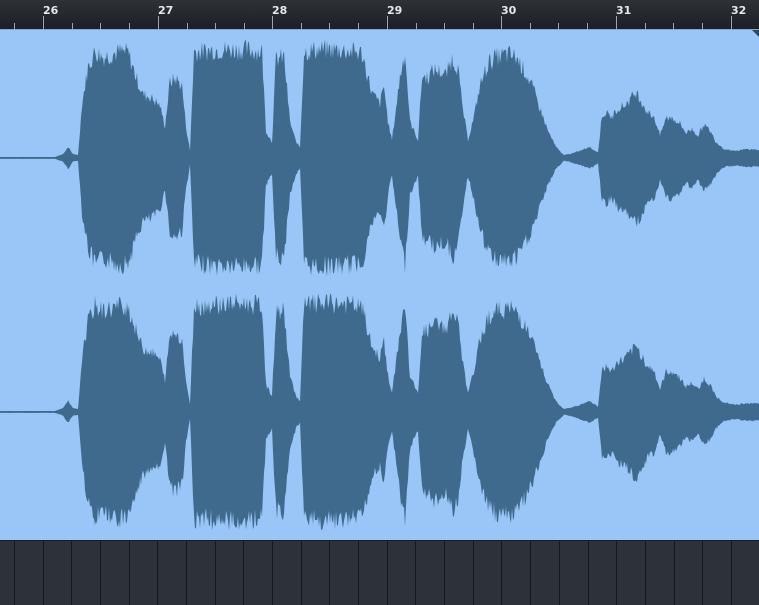  What do you see at coordinates (280, 10) in the screenshot?
I see `ruler-bar-label: 28` at bounding box center [280, 10].